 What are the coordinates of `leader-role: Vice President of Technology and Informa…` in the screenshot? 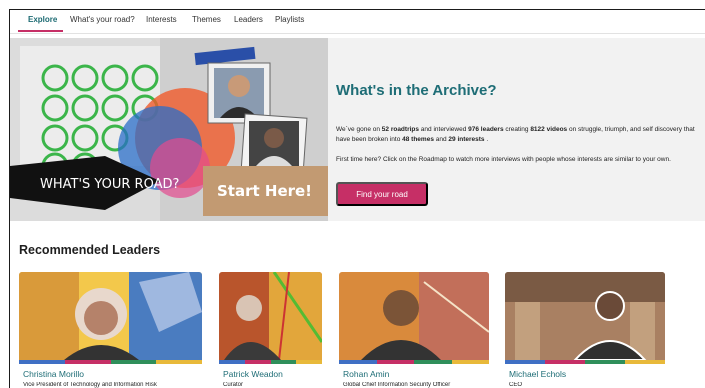 It's located at (90, 385).